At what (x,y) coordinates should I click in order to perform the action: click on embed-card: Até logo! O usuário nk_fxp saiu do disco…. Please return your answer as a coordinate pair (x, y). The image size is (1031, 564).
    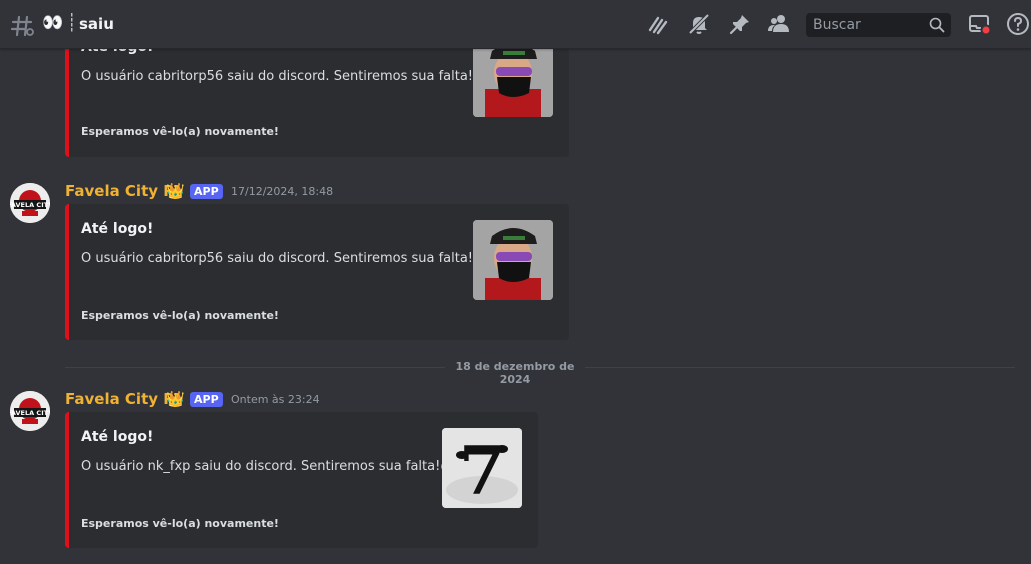
    Looking at the image, I should click on (301, 480).